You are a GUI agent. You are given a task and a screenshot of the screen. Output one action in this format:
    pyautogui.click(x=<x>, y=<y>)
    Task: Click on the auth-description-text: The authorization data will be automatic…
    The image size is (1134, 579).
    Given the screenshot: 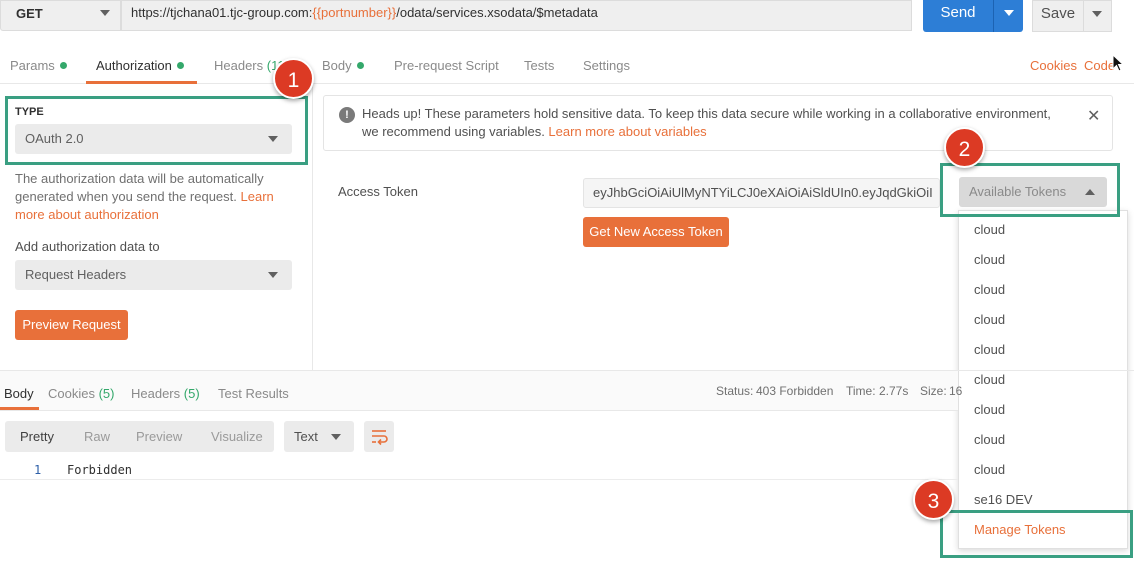 What is the action you would take?
    pyautogui.click(x=139, y=187)
    